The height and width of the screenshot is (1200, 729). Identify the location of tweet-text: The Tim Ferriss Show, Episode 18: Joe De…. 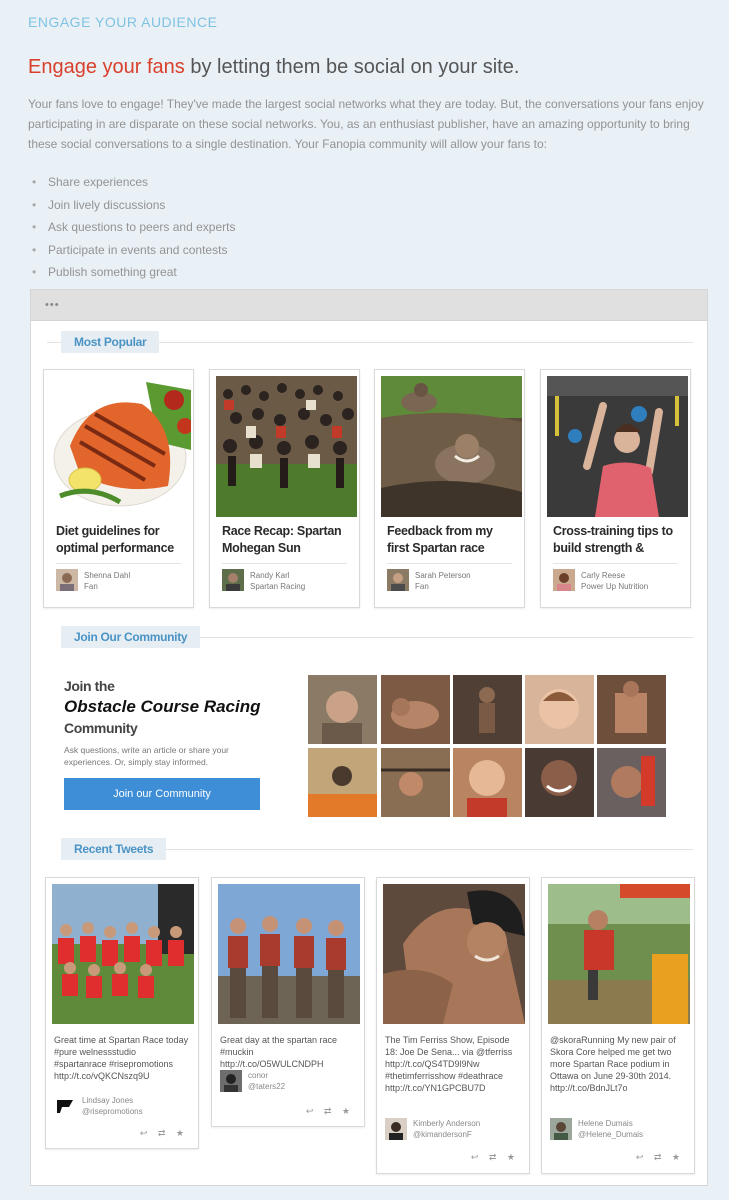
(449, 1064).